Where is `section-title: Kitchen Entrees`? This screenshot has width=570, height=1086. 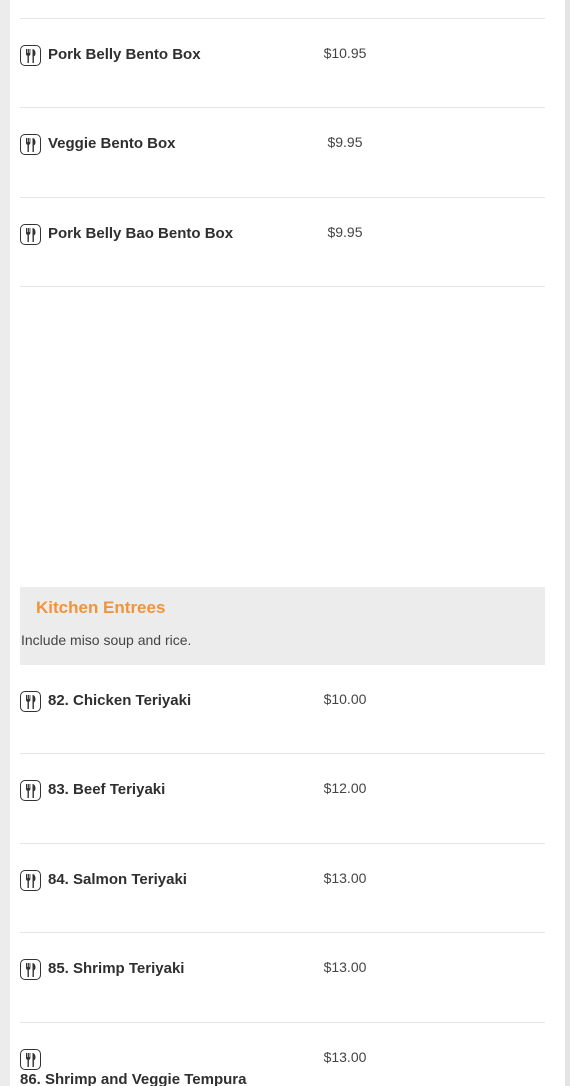 section-title: Kitchen Entrees is located at coordinates (101, 607).